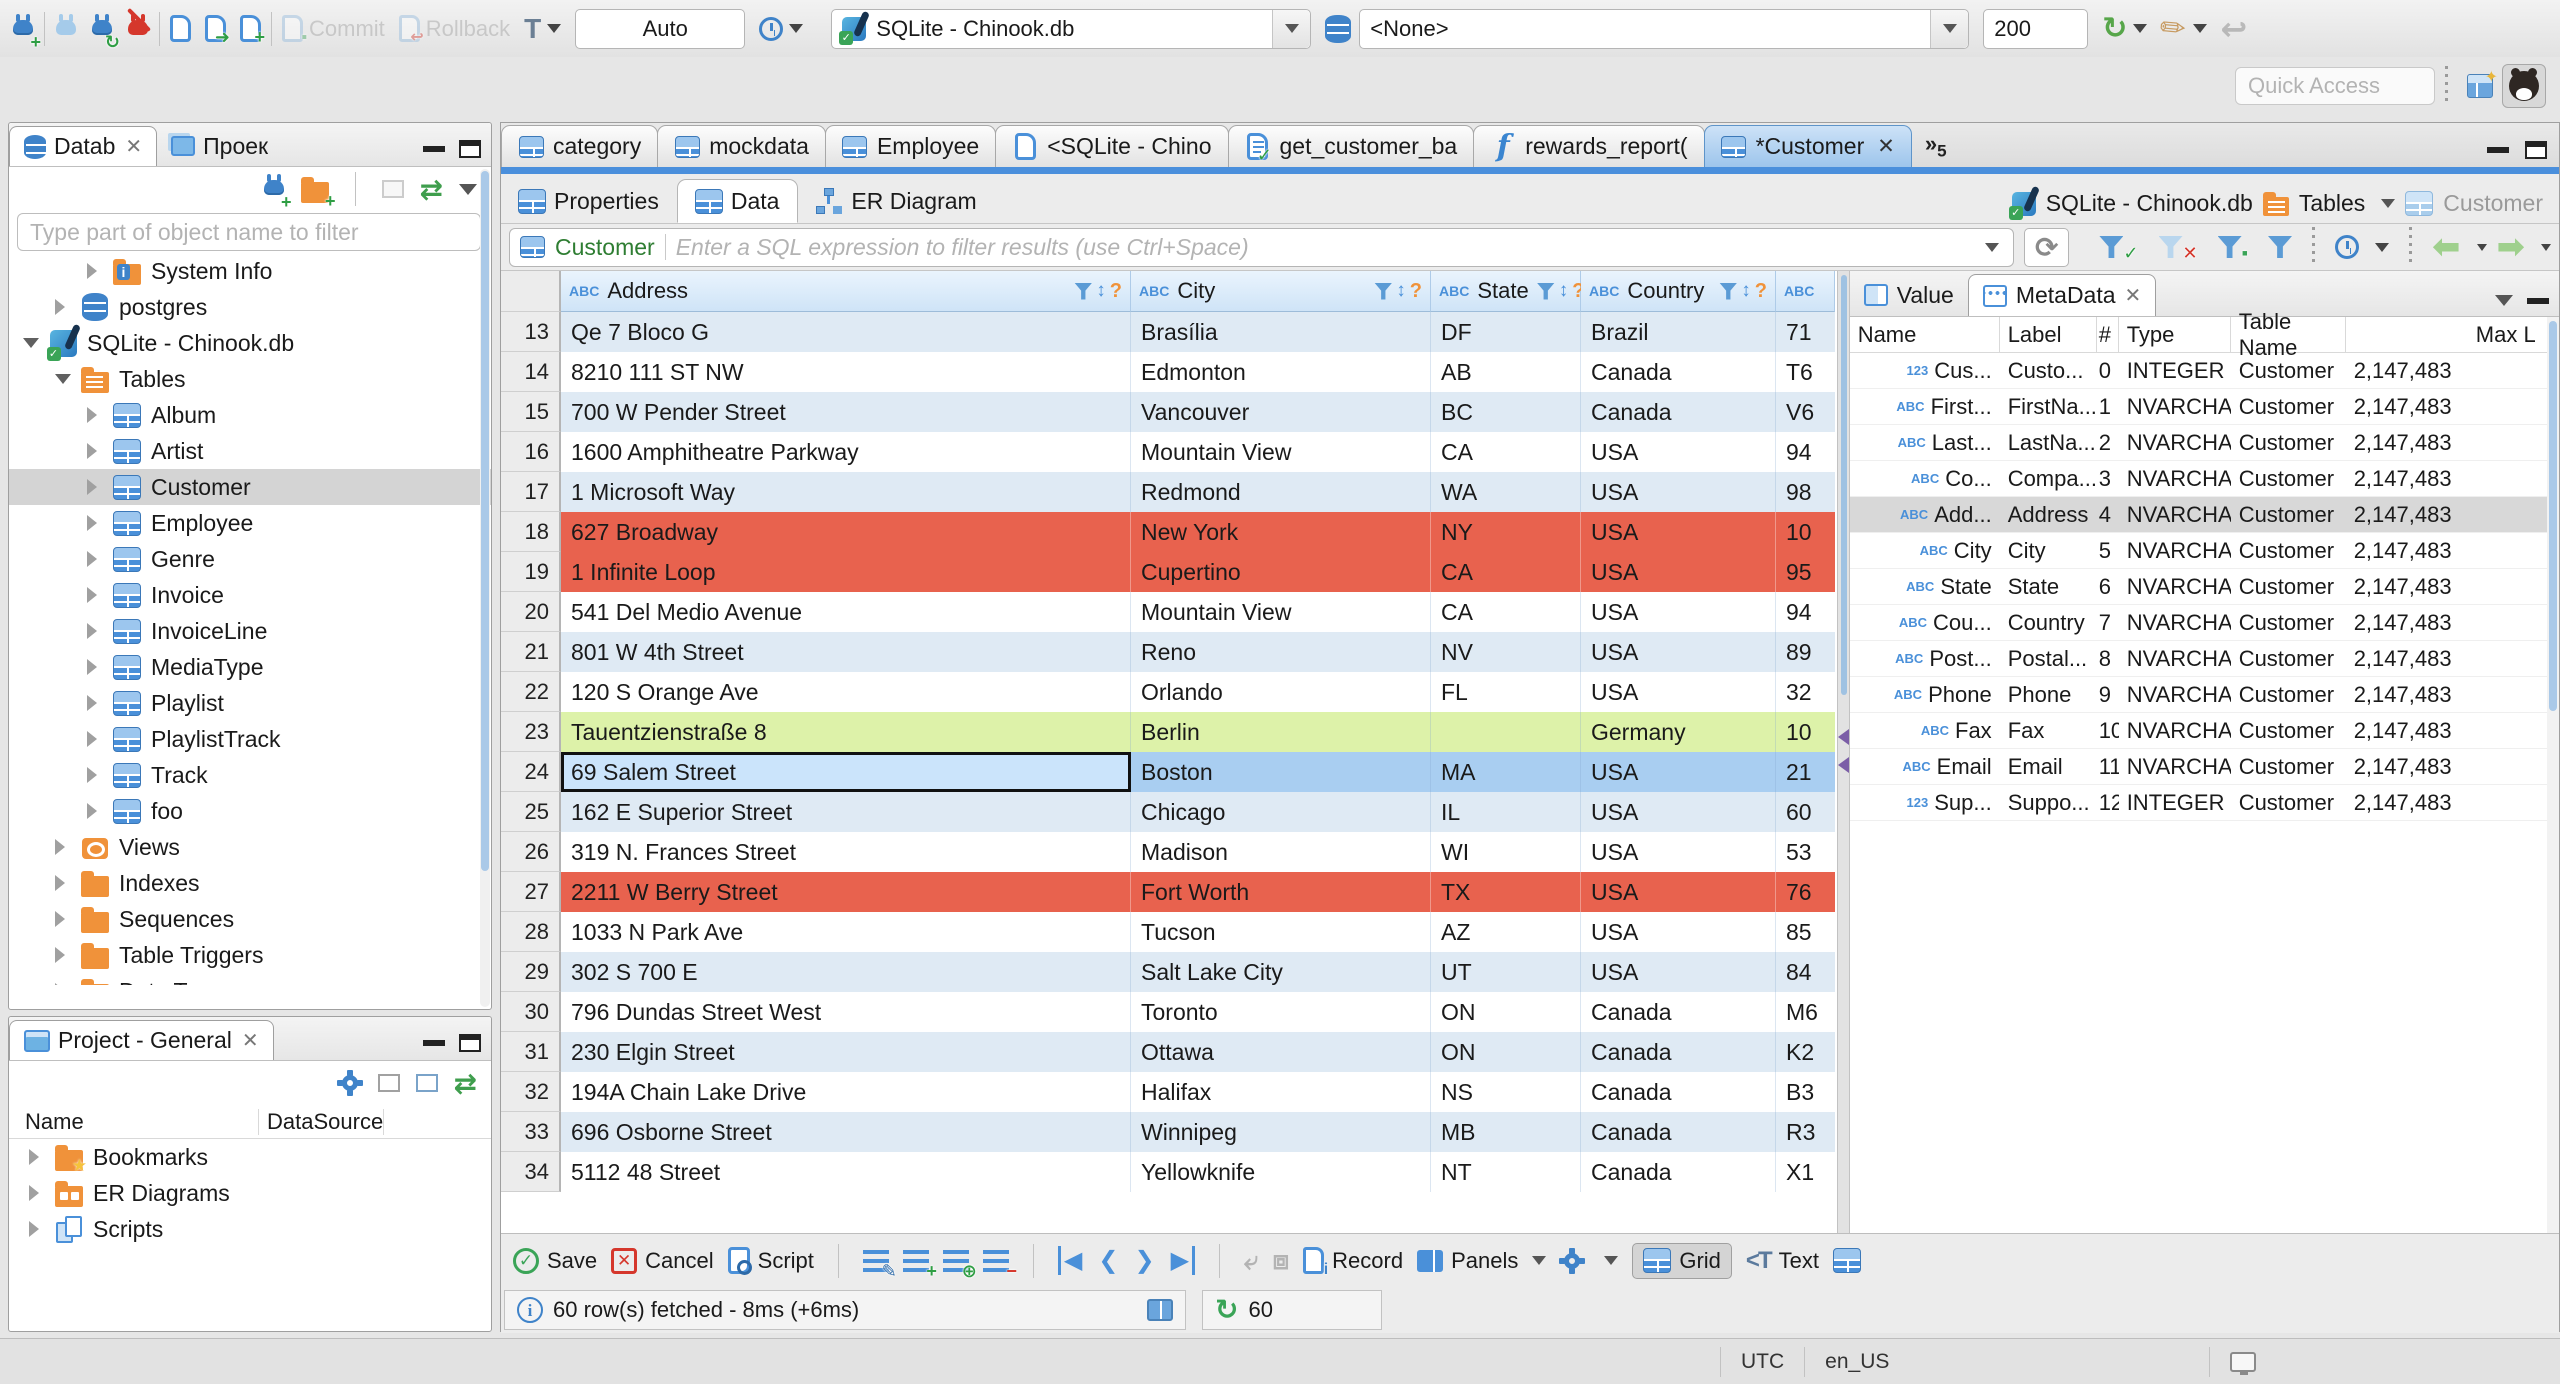 The image size is (2560, 1384). What do you see at coordinates (250, 379) in the screenshot?
I see `tree-item: Tables` at bounding box center [250, 379].